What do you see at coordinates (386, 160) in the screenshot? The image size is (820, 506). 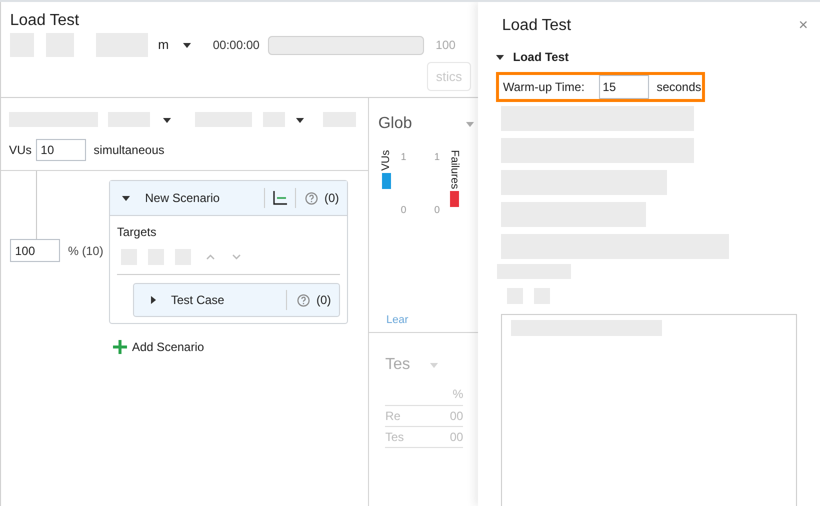 I see `axis-label: VUs` at bounding box center [386, 160].